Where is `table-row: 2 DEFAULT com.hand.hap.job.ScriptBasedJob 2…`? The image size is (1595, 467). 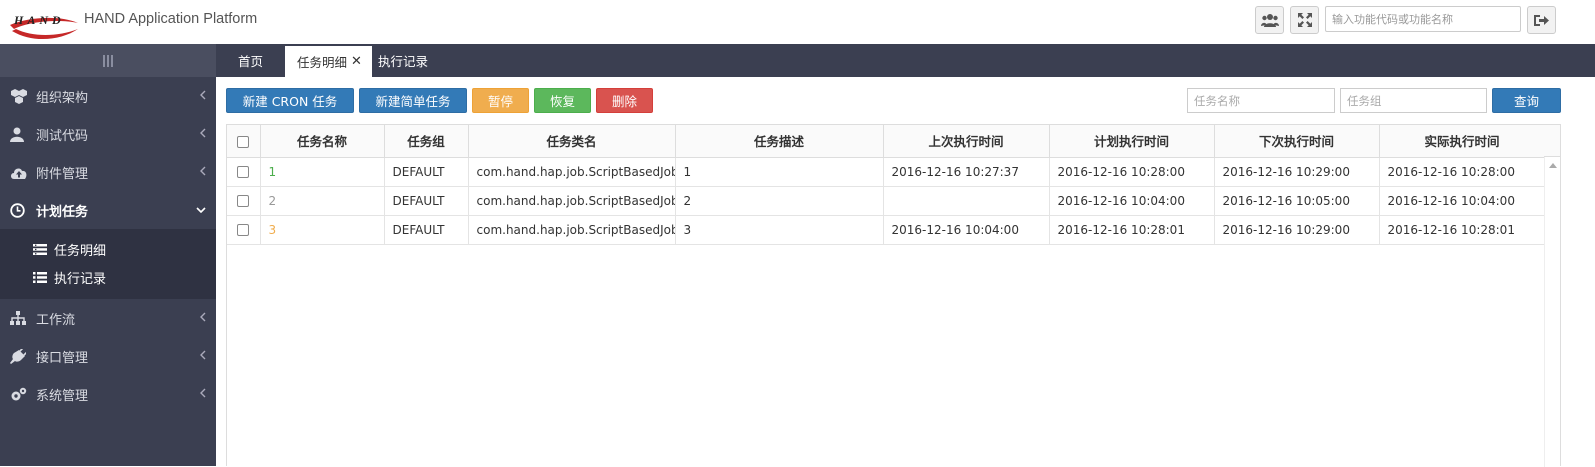 table-row: 2 DEFAULT com.hand.hap.job.ScriptBasedJob 2… is located at coordinates (886, 201).